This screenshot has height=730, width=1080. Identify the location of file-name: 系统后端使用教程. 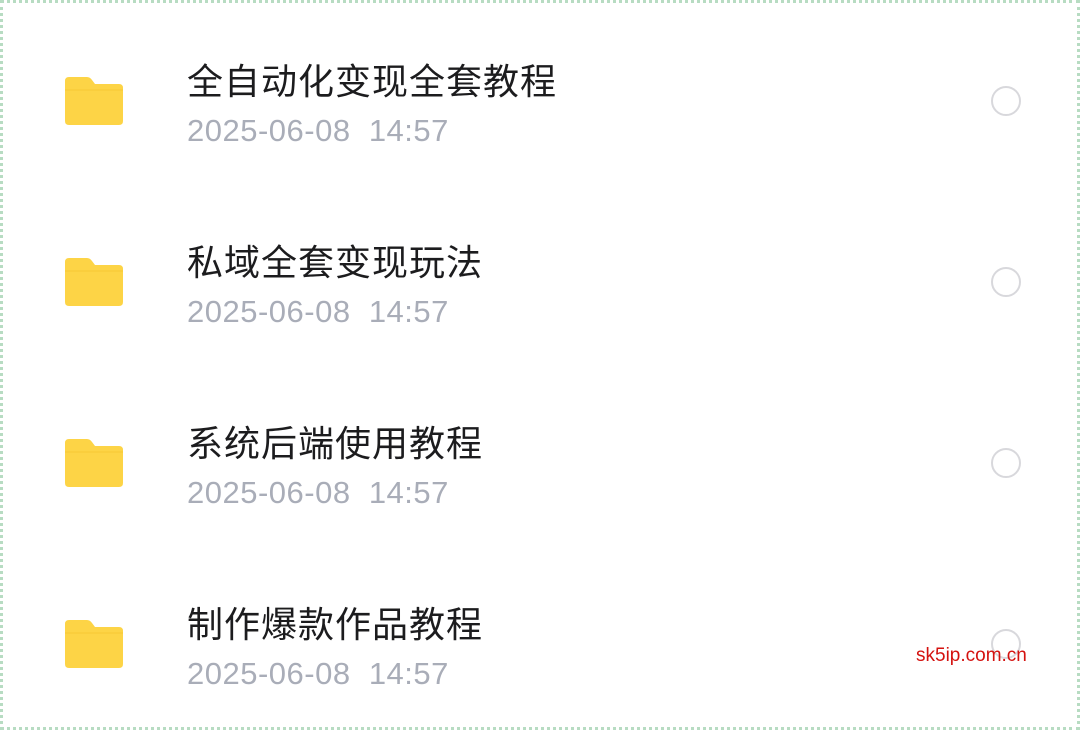
(335, 444).